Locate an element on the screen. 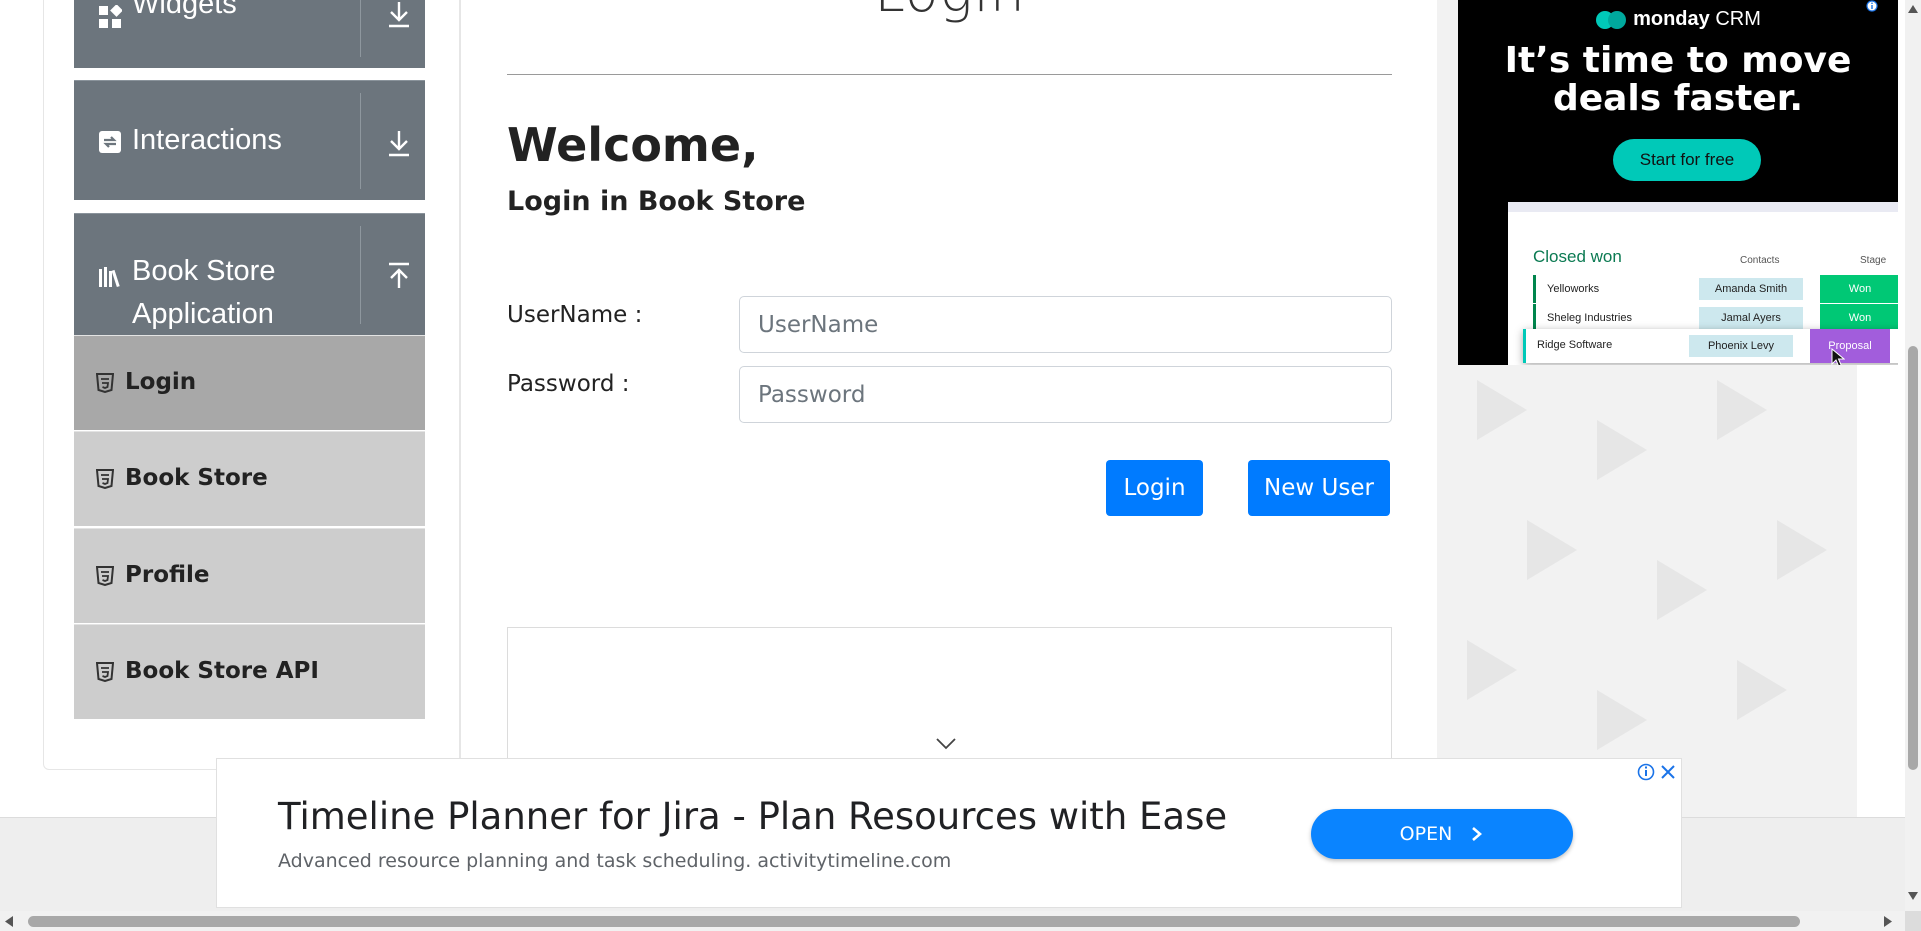  sidebar-item-label: Book Store is located at coordinates (196, 478).